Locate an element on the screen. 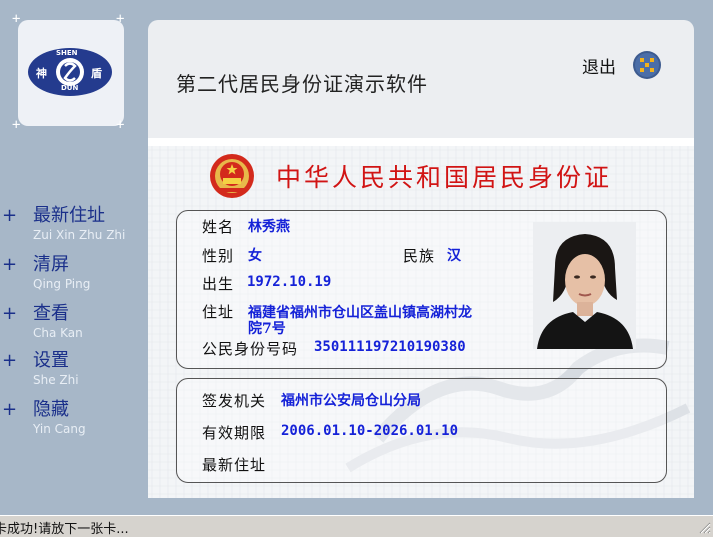 Image resolution: width=713 pixels, height=537 pixels. id-photo is located at coordinates (584, 285).